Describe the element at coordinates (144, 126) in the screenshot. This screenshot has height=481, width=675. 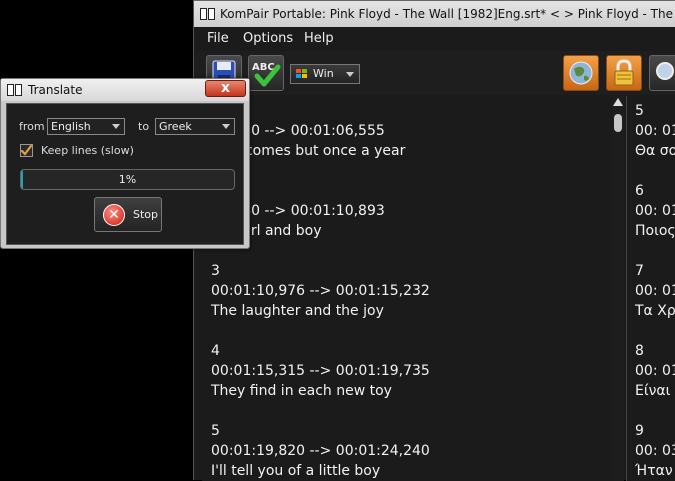
I see `to-label: to` at that location.